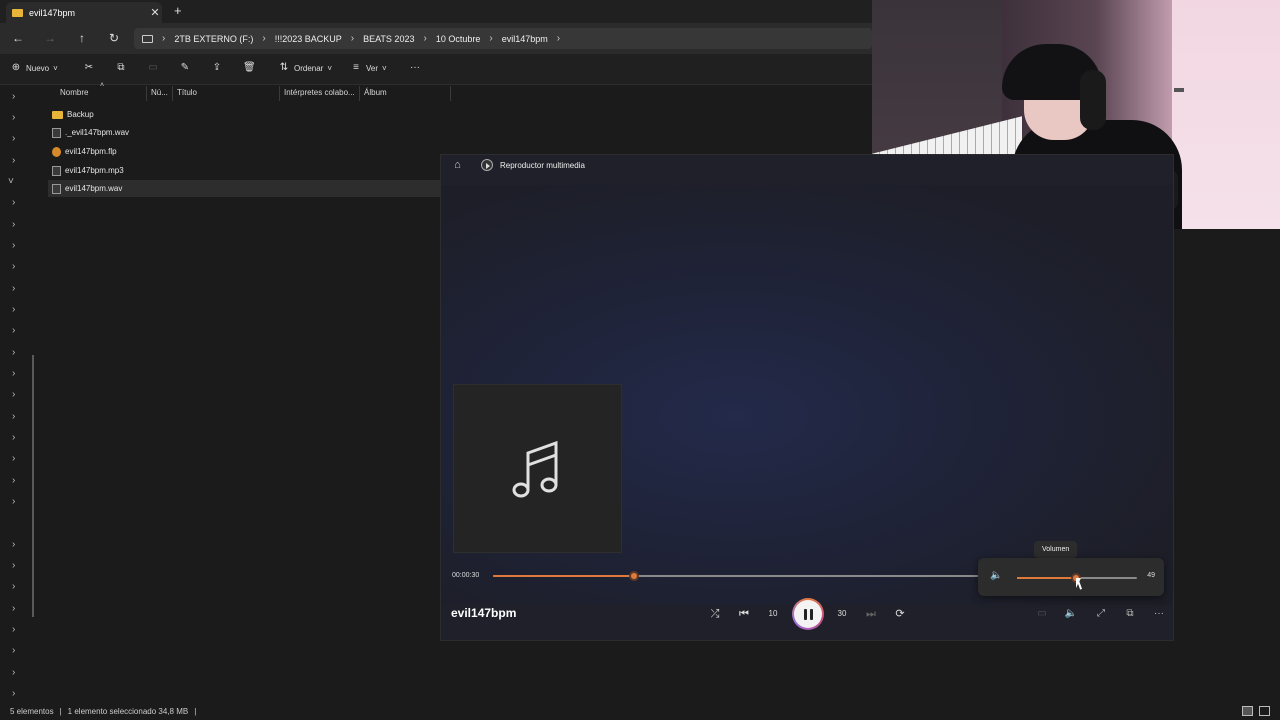 Image resolution: width=1280 pixels, height=720 pixels. Describe the element at coordinates (633, 576) in the screenshot. I see `seek-handle` at that location.